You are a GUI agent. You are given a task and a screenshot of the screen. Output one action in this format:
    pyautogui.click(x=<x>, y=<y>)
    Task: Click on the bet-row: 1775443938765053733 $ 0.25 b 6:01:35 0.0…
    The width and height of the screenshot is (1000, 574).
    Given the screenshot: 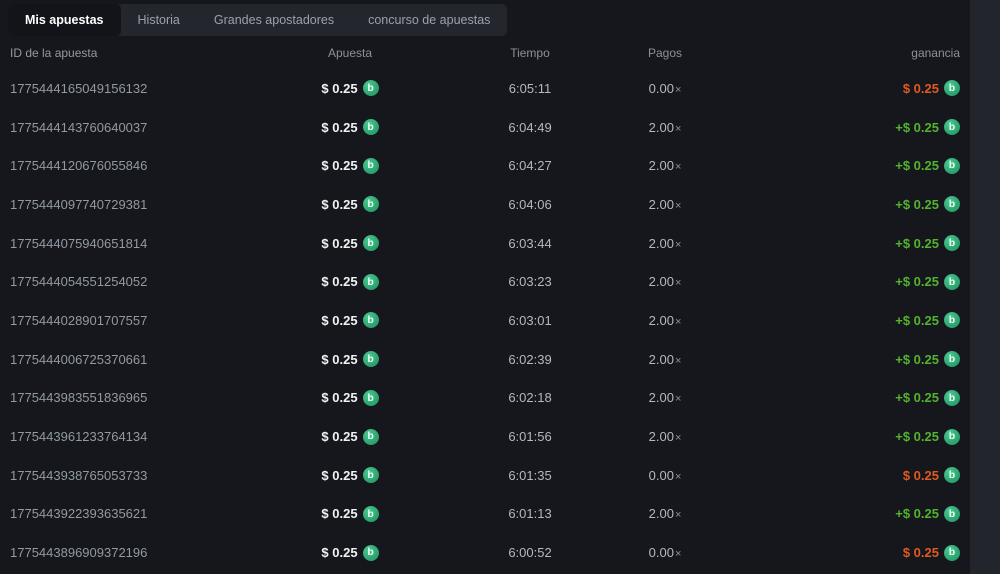 What is the action you would take?
    pyautogui.click(x=485, y=475)
    